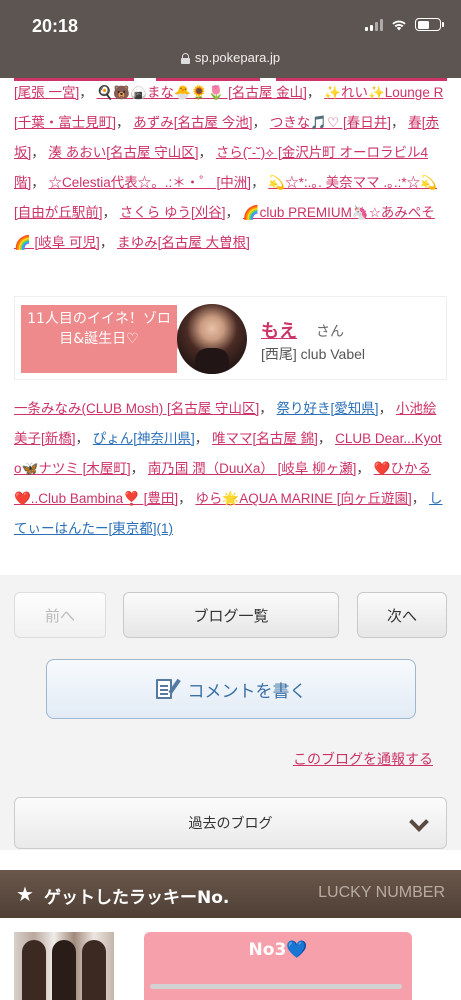  What do you see at coordinates (429, 24) in the screenshot?
I see `battery-icon` at bounding box center [429, 24].